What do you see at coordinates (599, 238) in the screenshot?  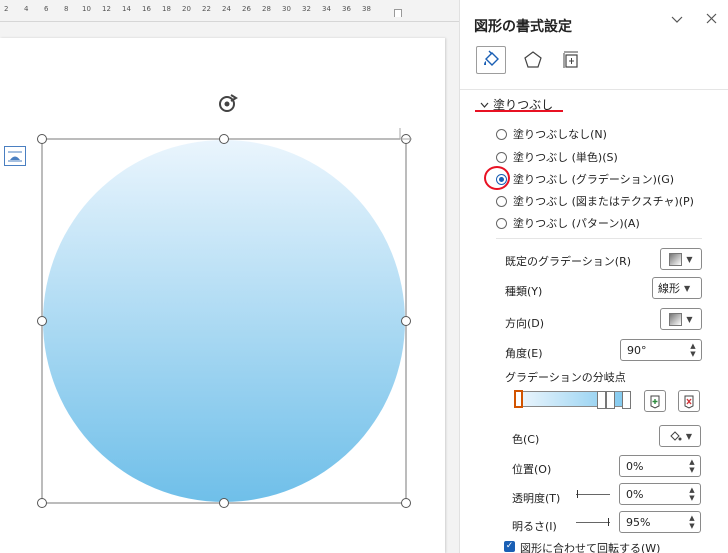 I see `section-divider` at bounding box center [599, 238].